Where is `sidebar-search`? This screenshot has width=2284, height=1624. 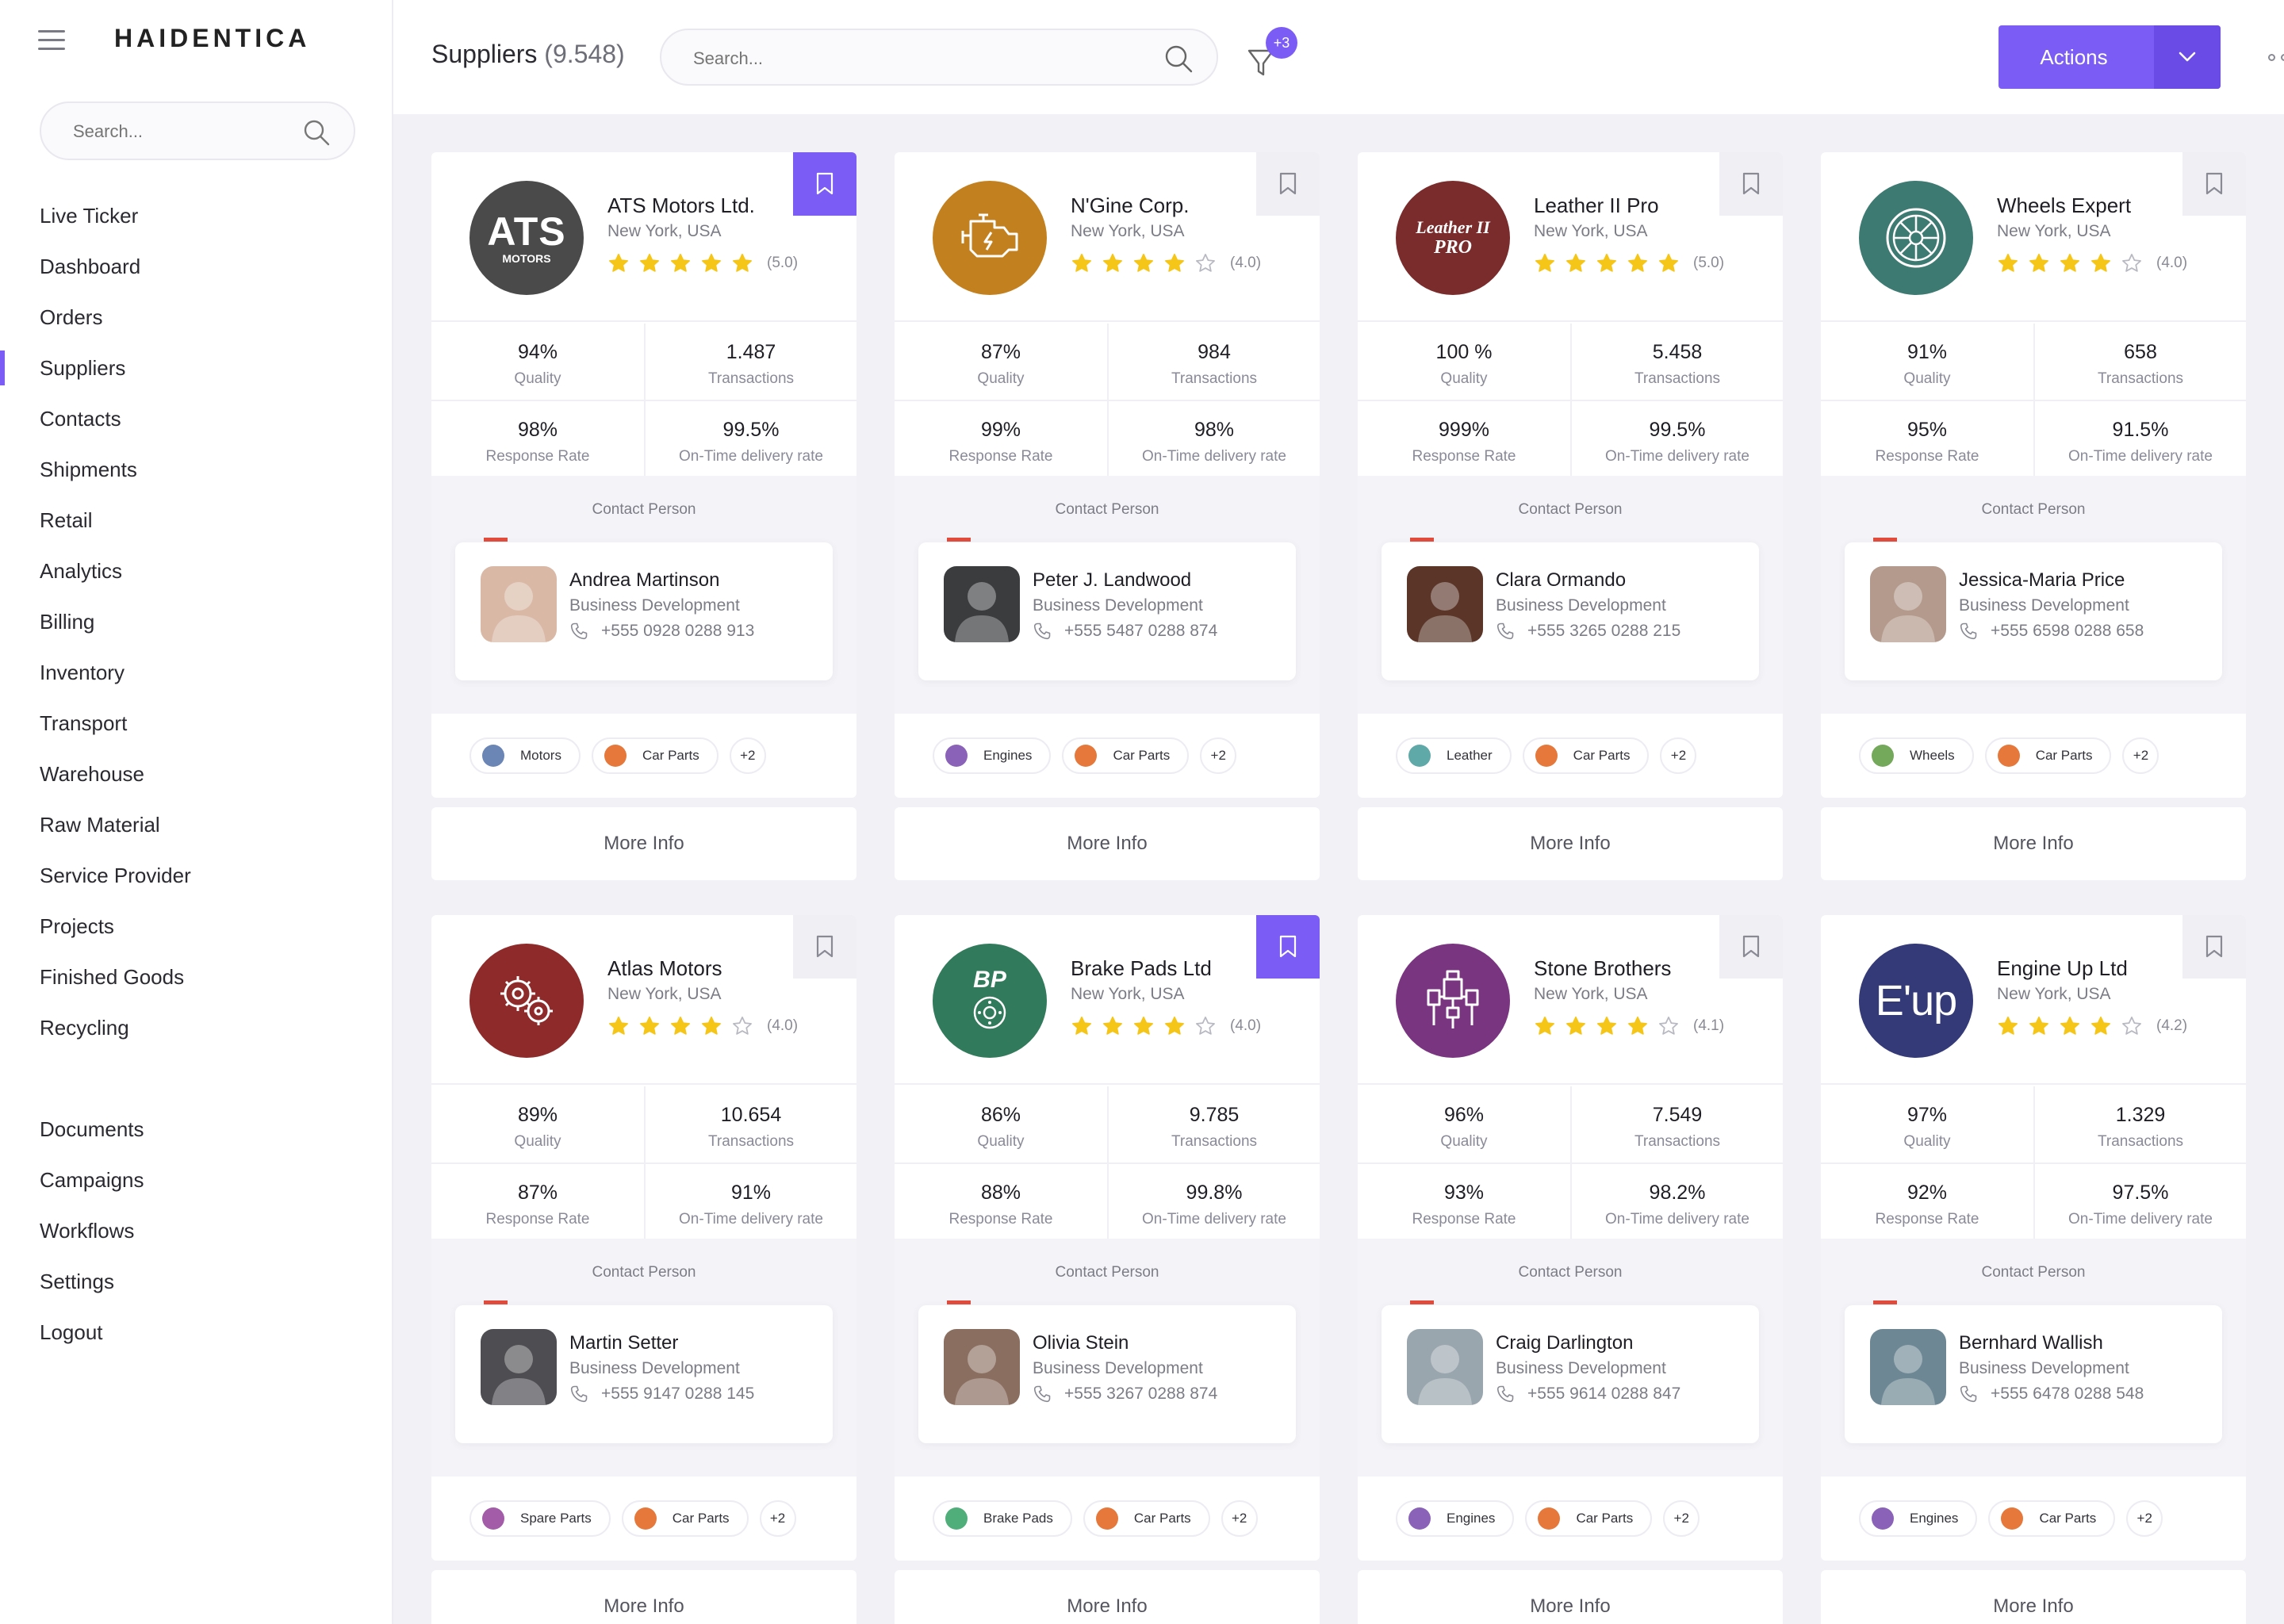 sidebar-search is located at coordinates (197, 131).